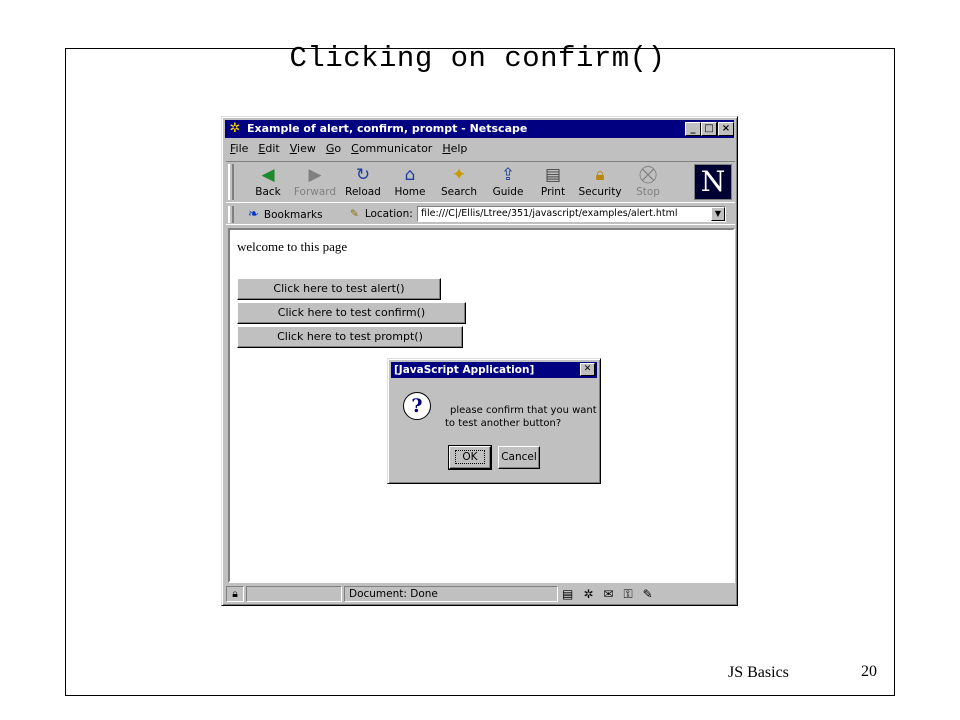  I want to click on forward-button: ▶ Forward, so click(315, 183).